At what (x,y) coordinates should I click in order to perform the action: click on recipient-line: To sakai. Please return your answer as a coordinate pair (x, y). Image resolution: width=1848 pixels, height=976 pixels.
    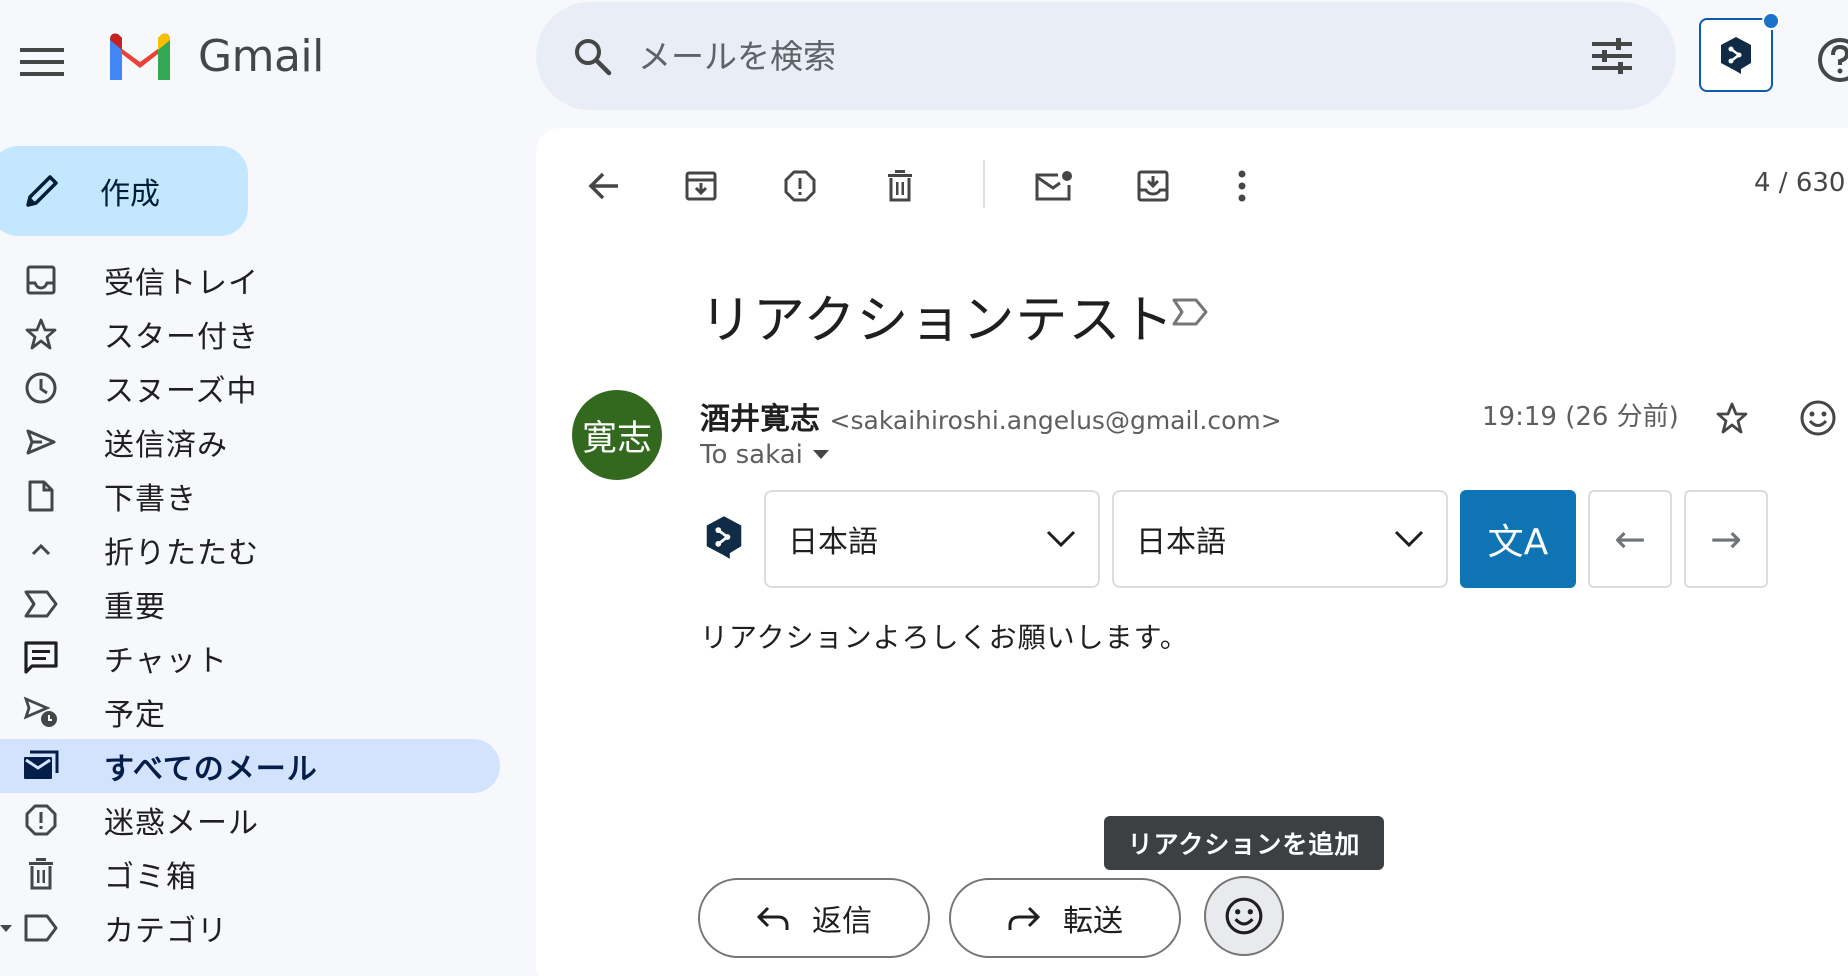
    Looking at the image, I should click on (764, 455).